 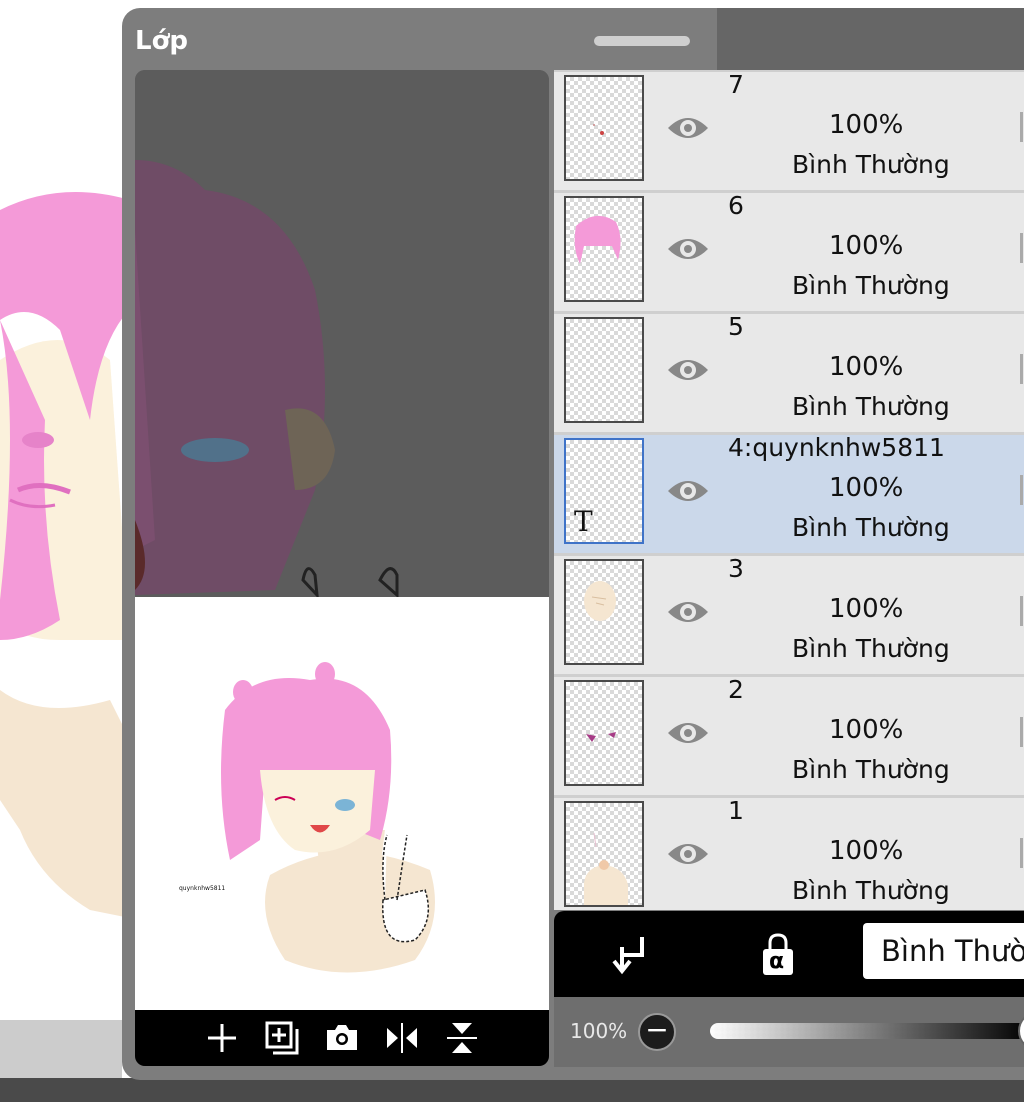 I want to click on layer-row: 2 100% Bình Thường, so click(x=789, y=735).